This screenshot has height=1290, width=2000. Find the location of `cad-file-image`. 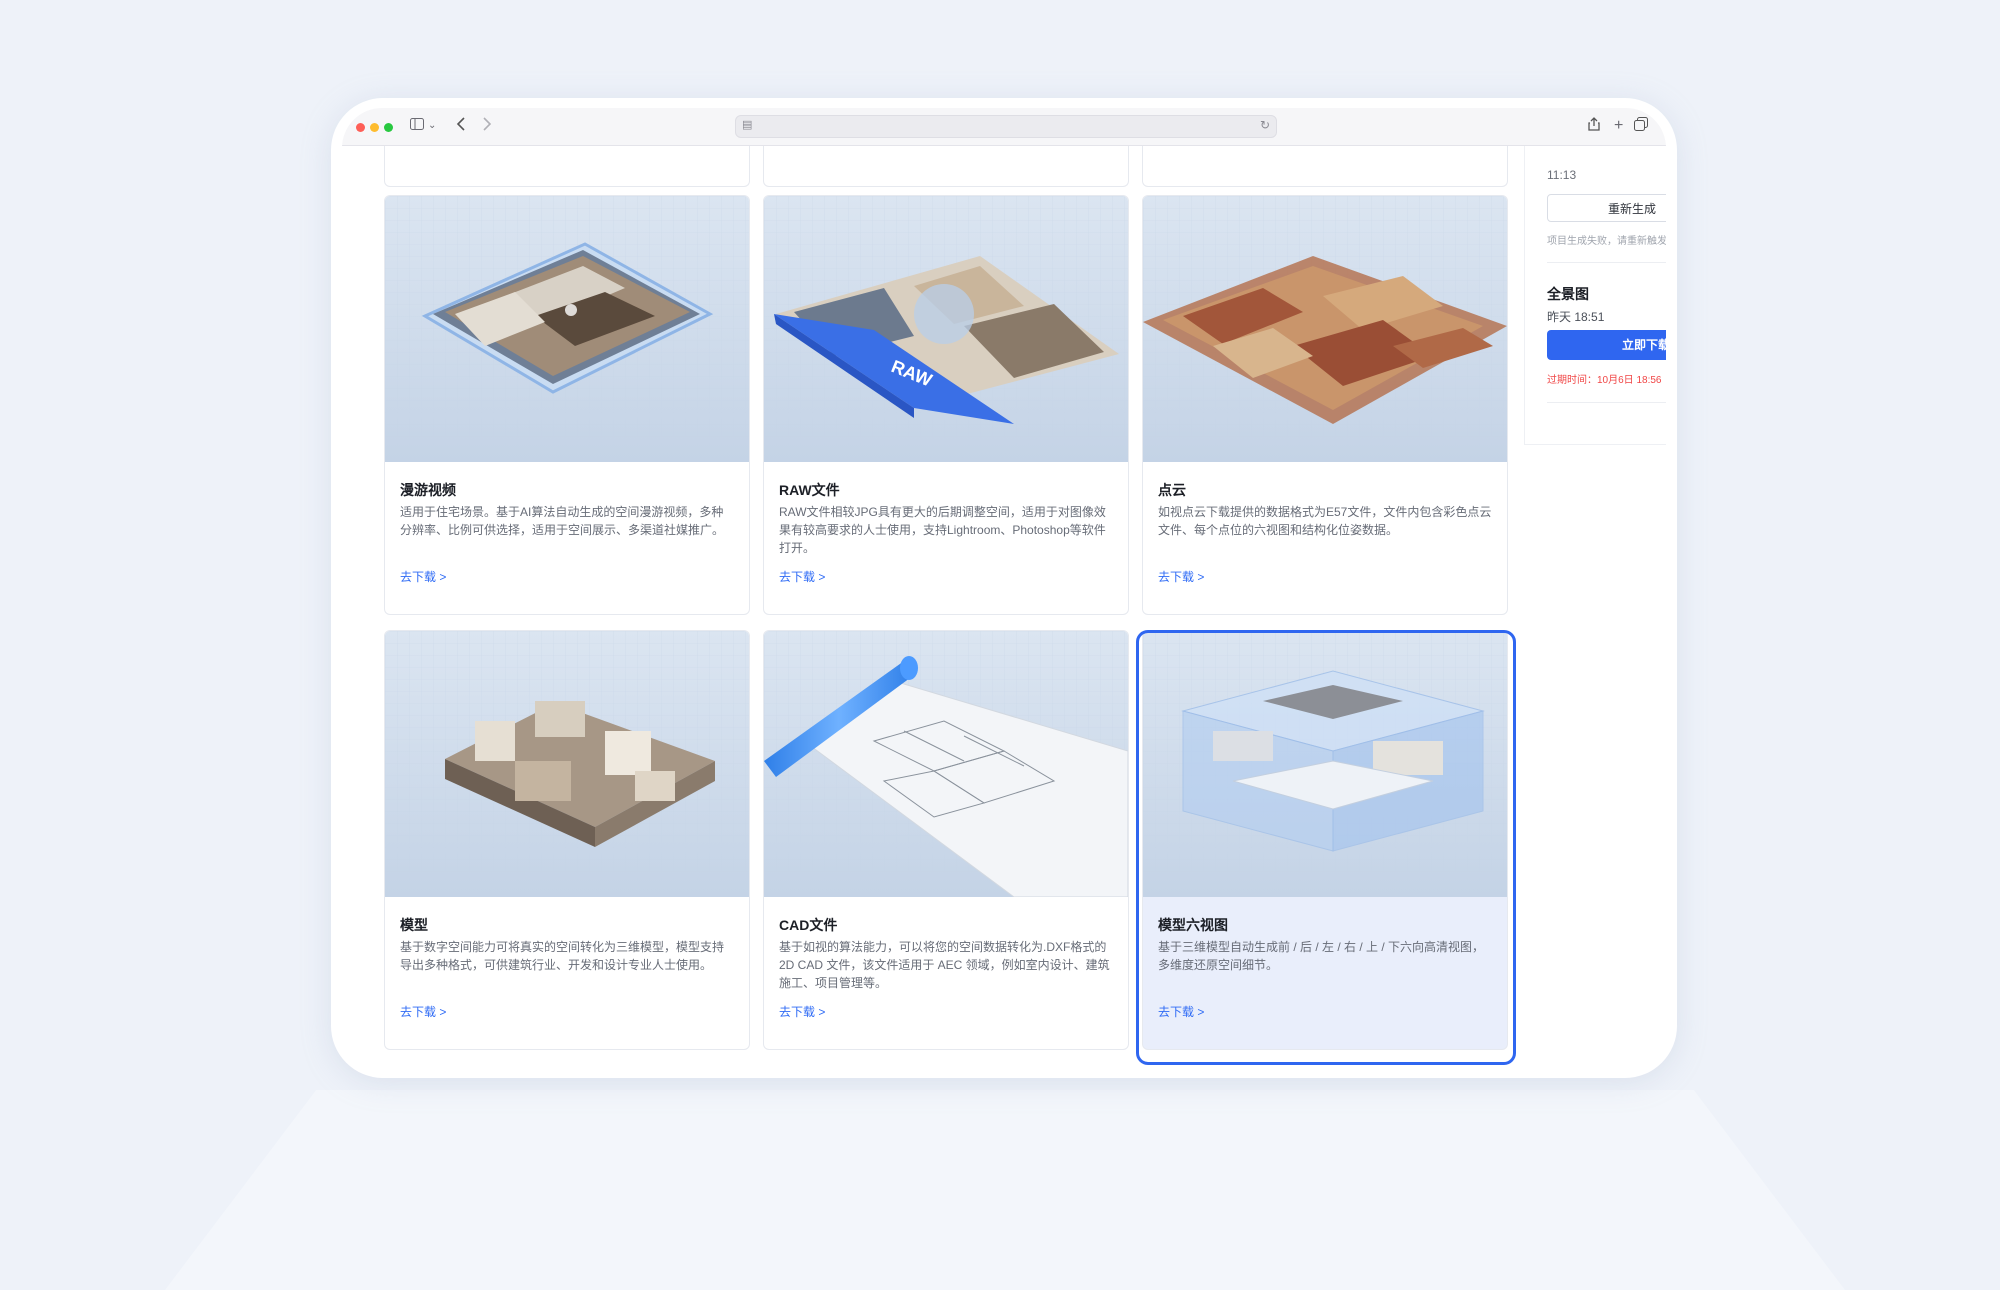

cad-file-image is located at coordinates (946, 764).